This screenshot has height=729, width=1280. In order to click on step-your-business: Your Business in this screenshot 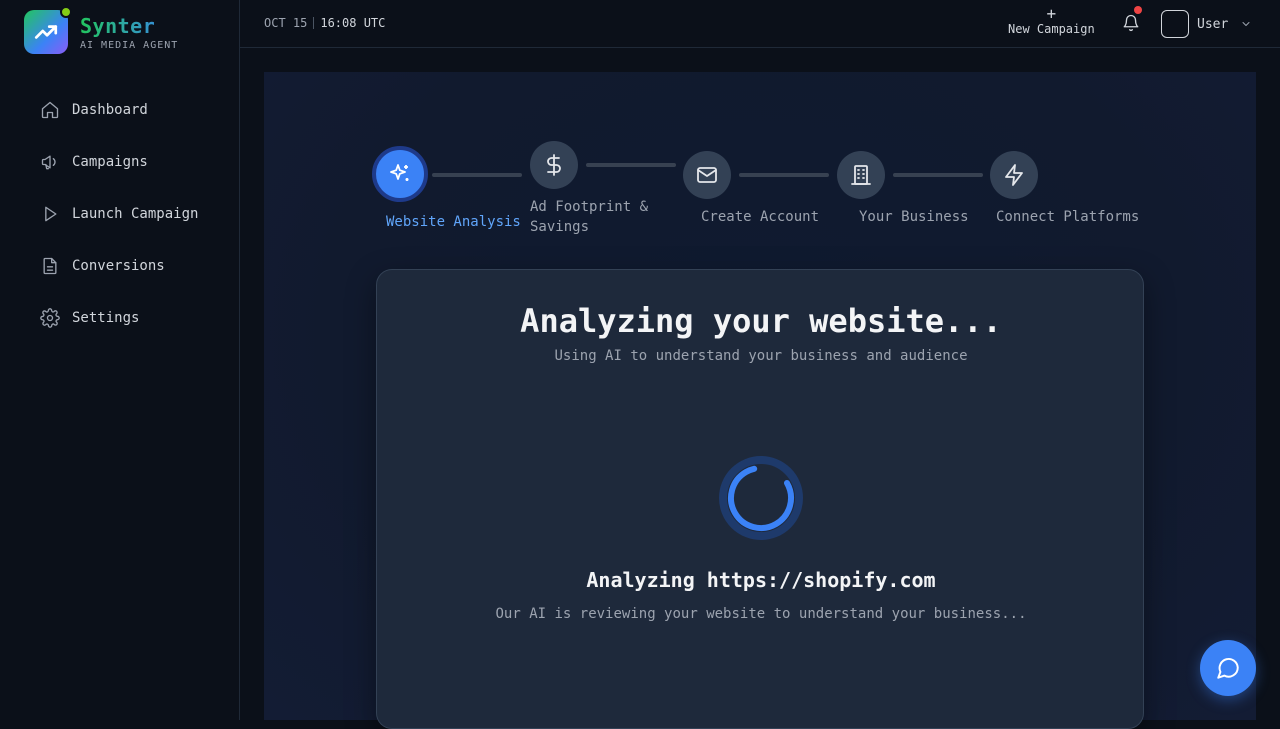, I will do `click(903, 189)`.